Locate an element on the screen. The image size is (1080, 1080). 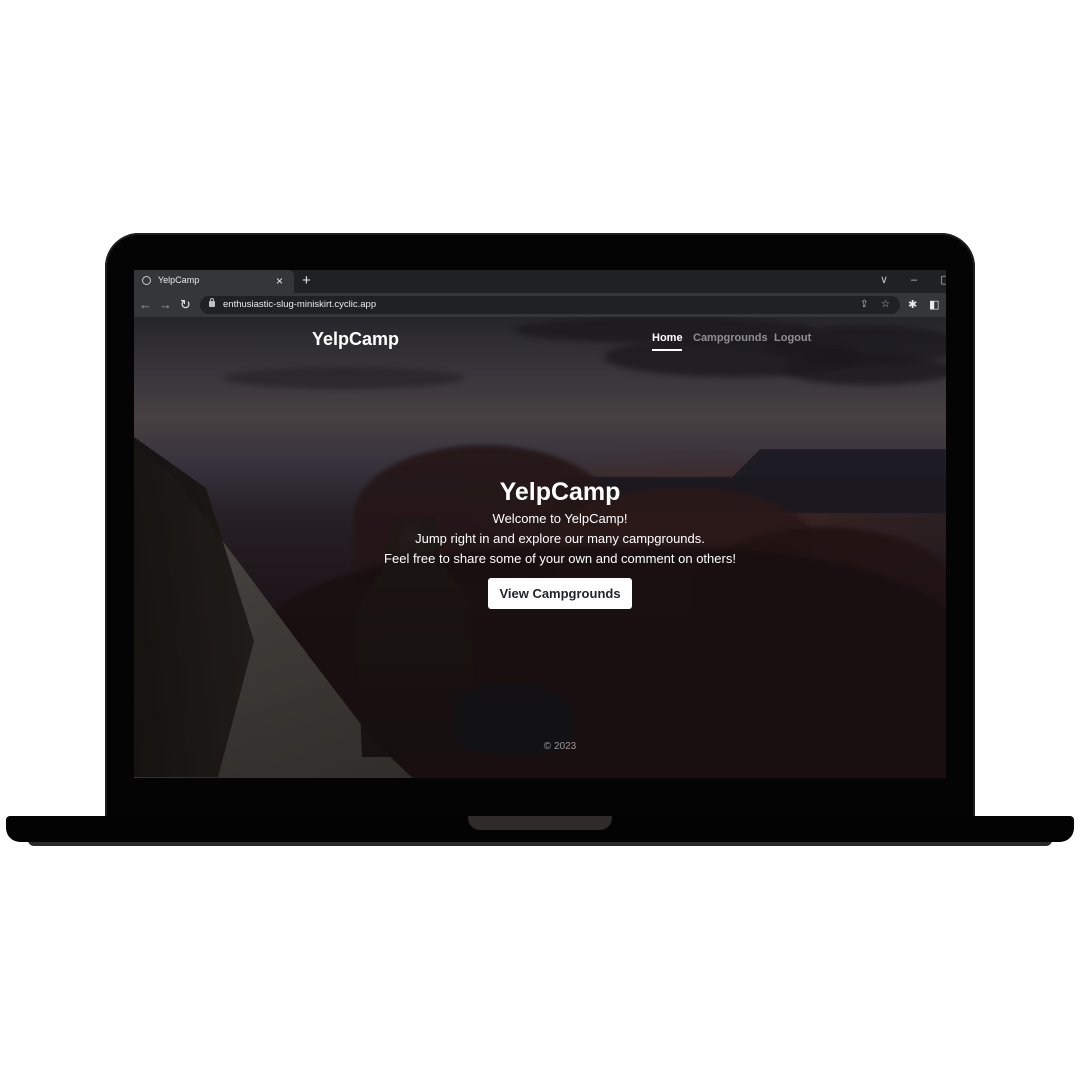
browser-tab: YelpCamp × is located at coordinates (214, 281).